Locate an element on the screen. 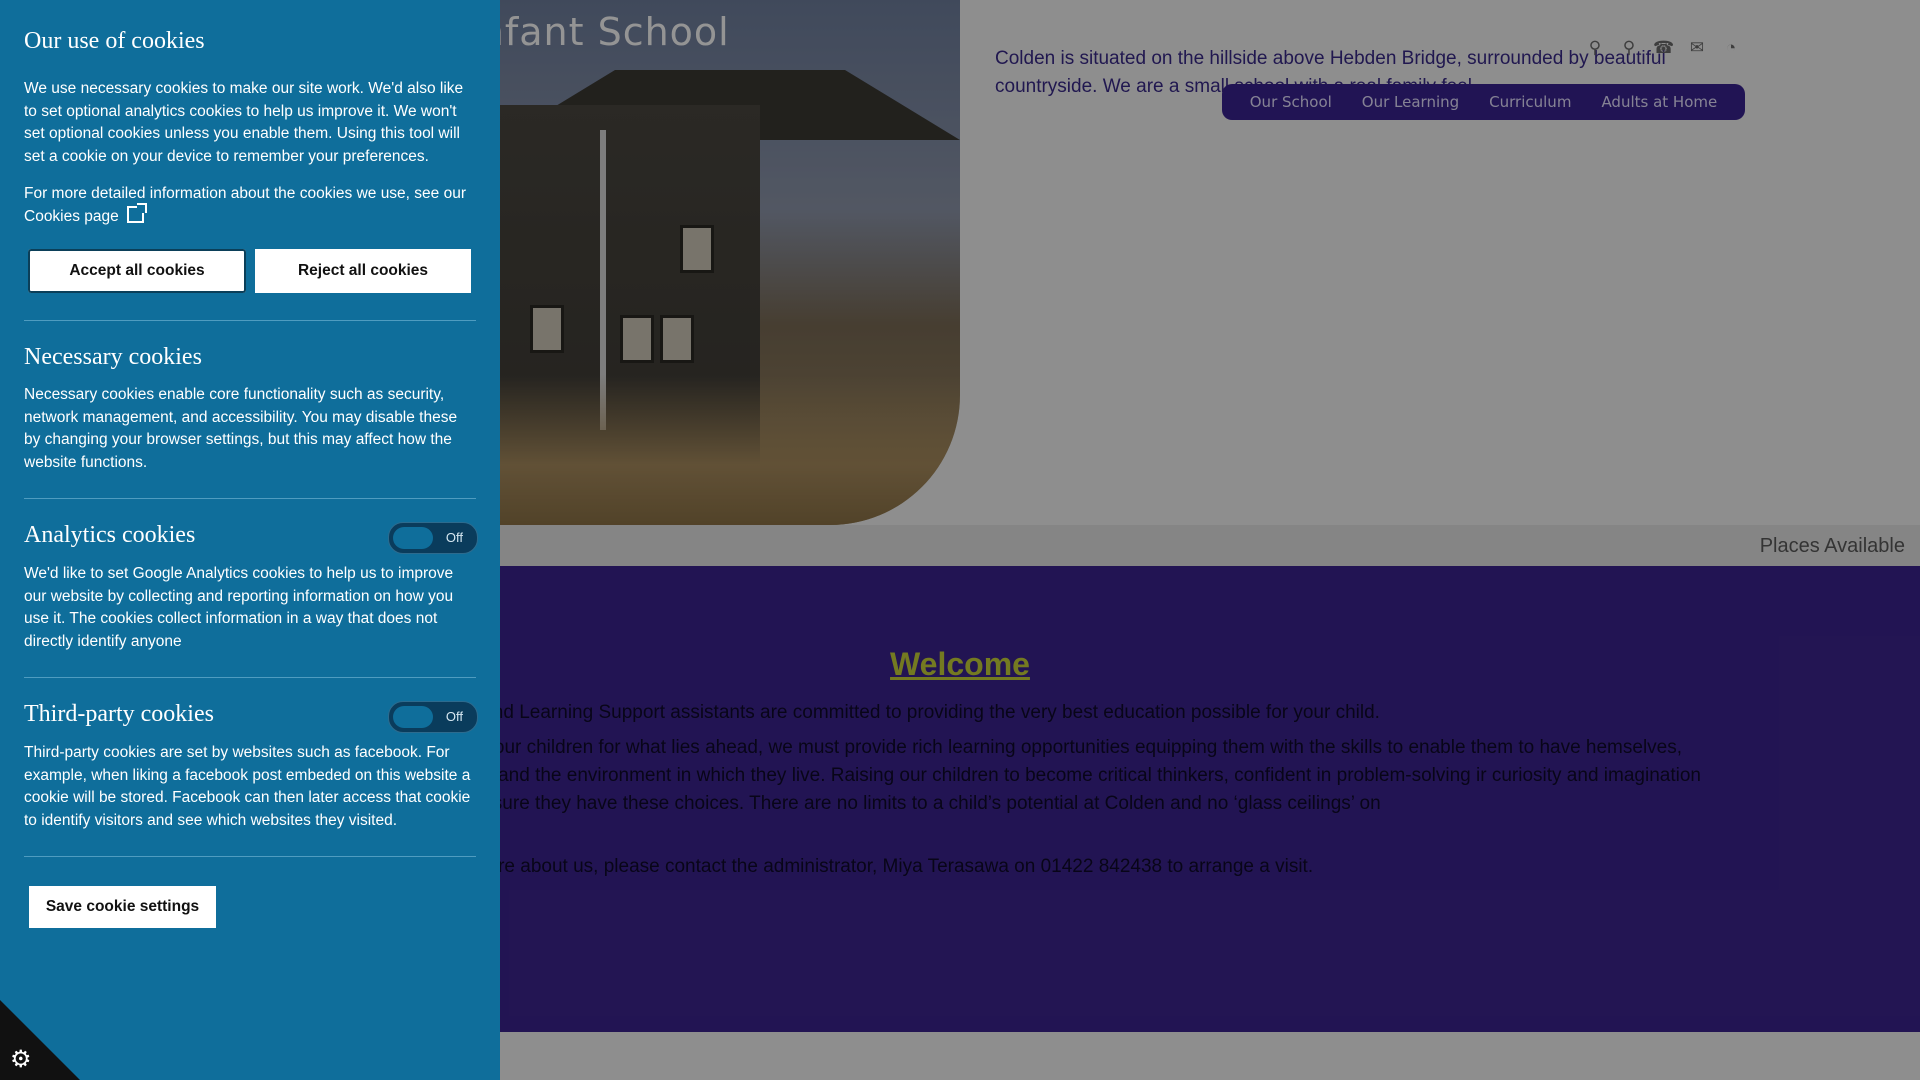  accept-all-cookies-button: Accept all cookies is located at coordinates (137, 271).